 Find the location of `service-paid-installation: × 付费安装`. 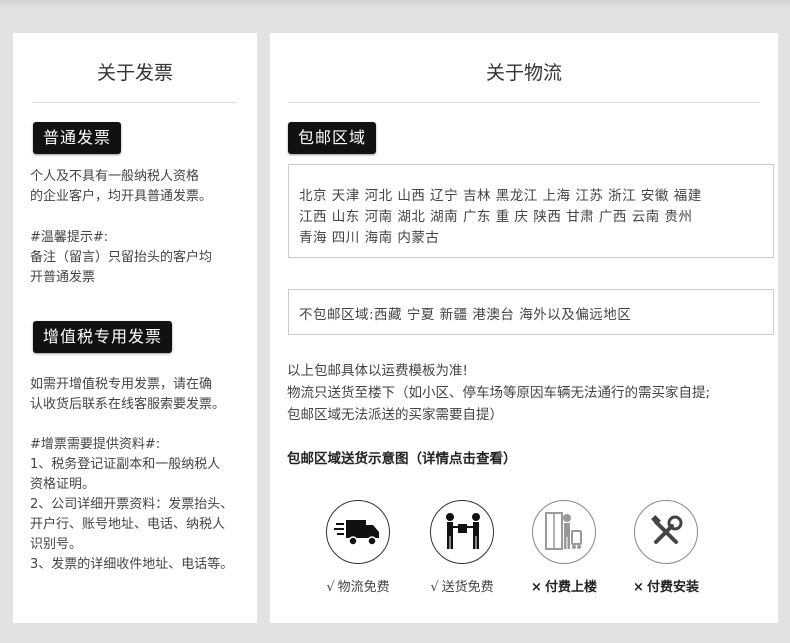

service-paid-installation: × 付费安装 is located at coordinates (666, 547).